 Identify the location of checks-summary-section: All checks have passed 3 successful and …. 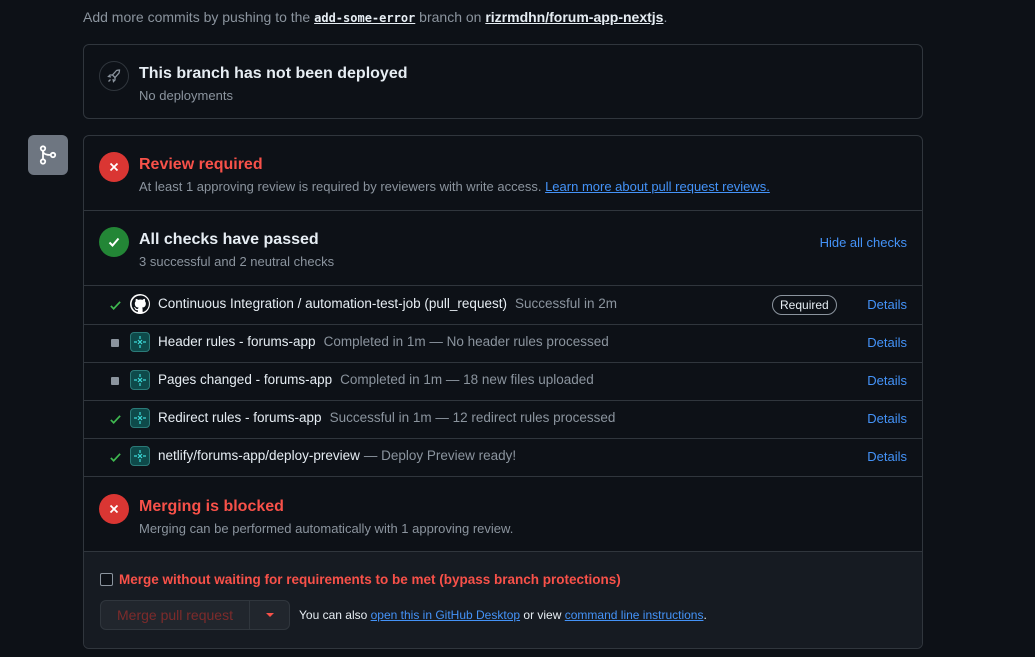
(503, 248).